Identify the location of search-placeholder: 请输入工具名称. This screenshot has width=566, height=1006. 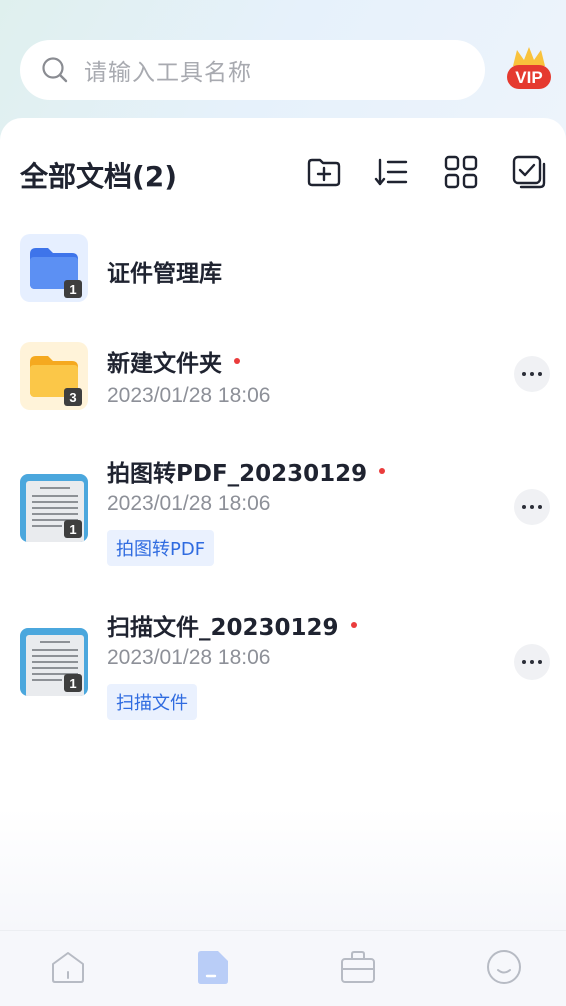
(168, 73).